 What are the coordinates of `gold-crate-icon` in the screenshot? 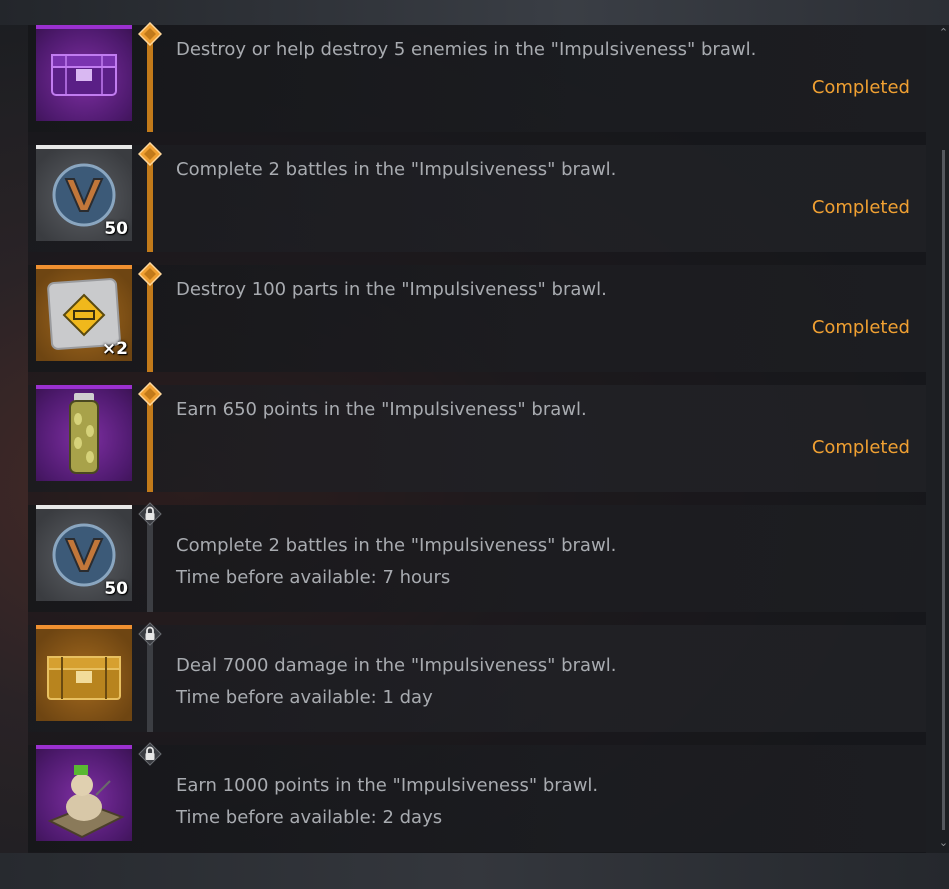 It's located at (84, 673).